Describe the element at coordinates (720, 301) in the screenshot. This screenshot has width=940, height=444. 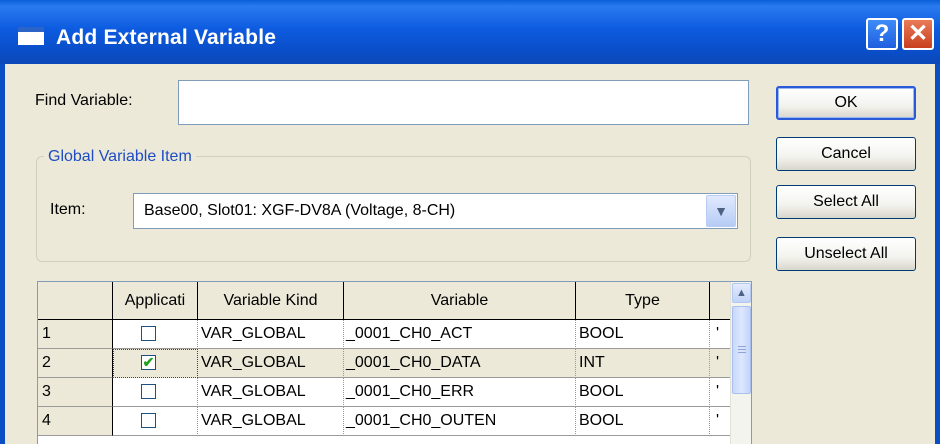
I see `header-extra` at that location.